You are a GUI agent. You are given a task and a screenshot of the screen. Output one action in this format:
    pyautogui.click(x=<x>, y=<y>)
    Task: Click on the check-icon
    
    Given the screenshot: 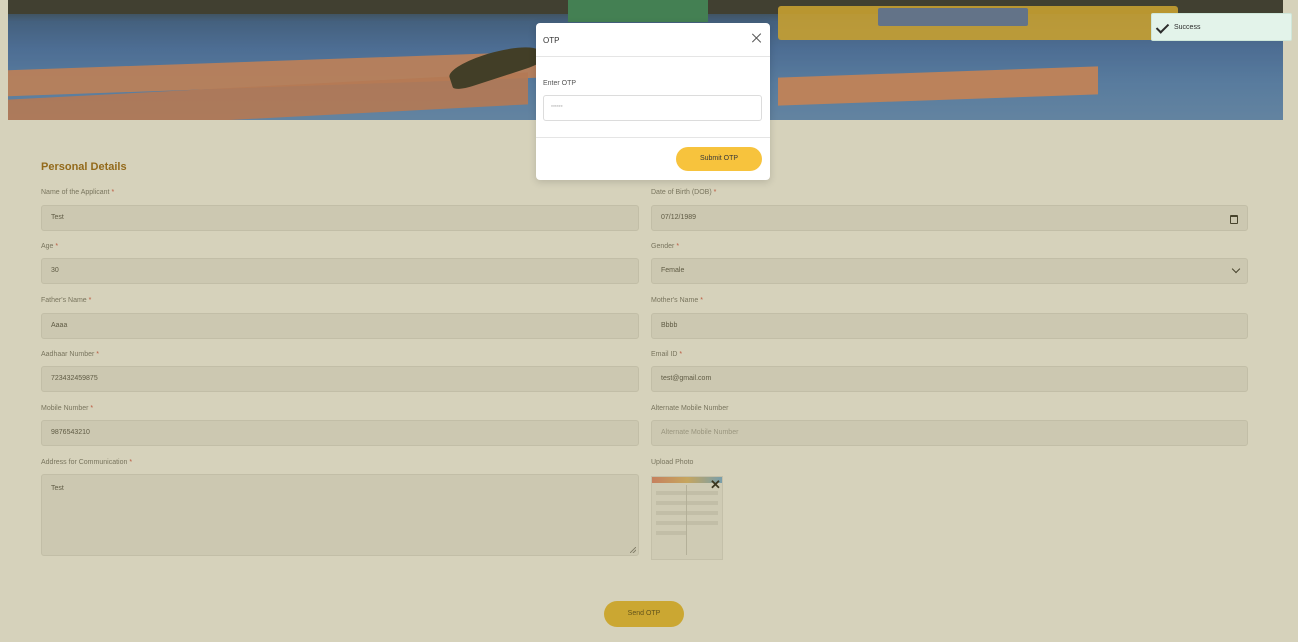 What is the action you would take?
    pyautogui.click(x=1162, y=27)
    